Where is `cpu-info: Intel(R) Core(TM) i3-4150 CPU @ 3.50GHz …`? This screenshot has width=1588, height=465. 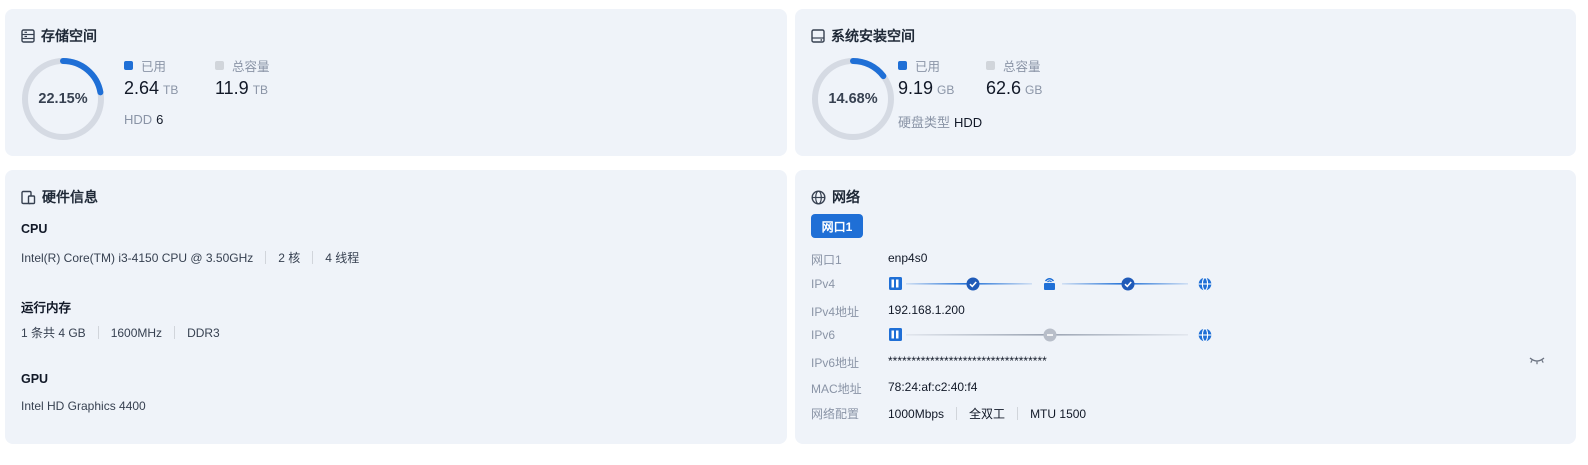
cpu-info: Intel(R) Core(TM) i3-4150 CPU @ 3.50GHz … is located at coordinates (190, 257).